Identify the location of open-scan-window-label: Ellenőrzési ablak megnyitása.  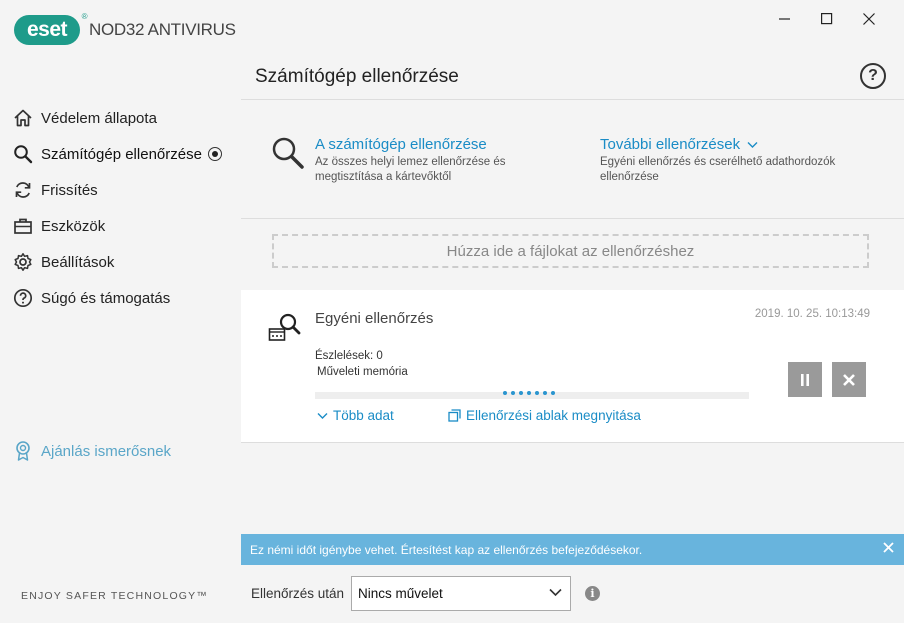
(553, 415).